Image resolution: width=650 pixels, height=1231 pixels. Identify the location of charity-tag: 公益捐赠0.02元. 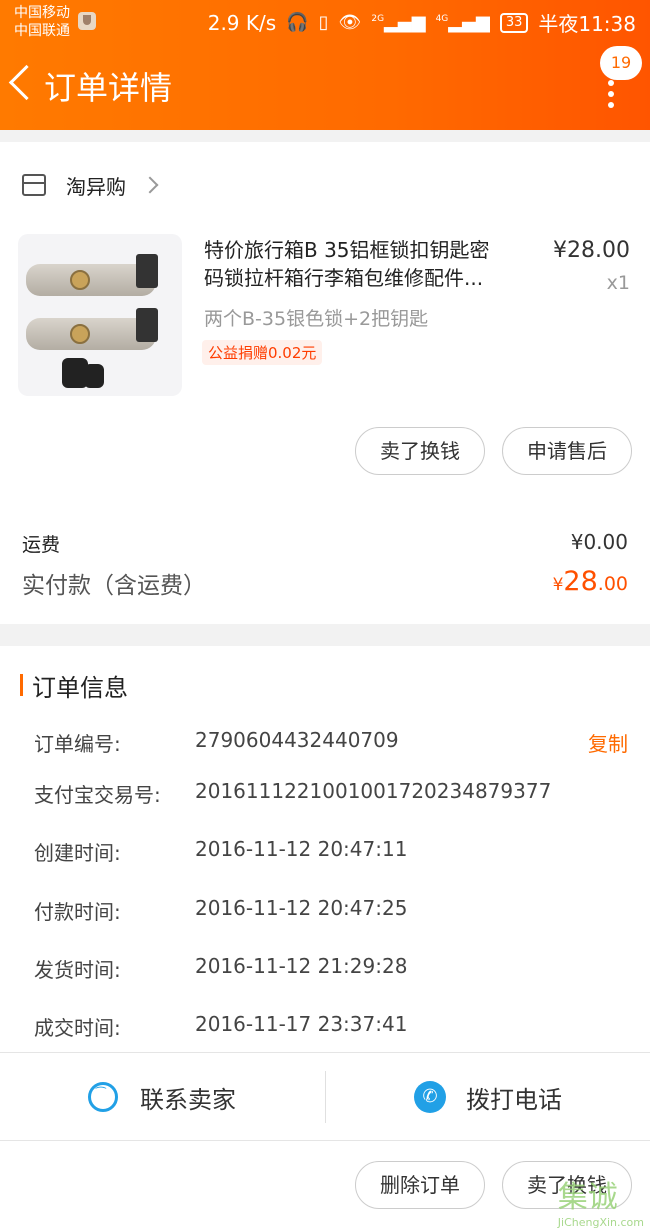
(262, 352).